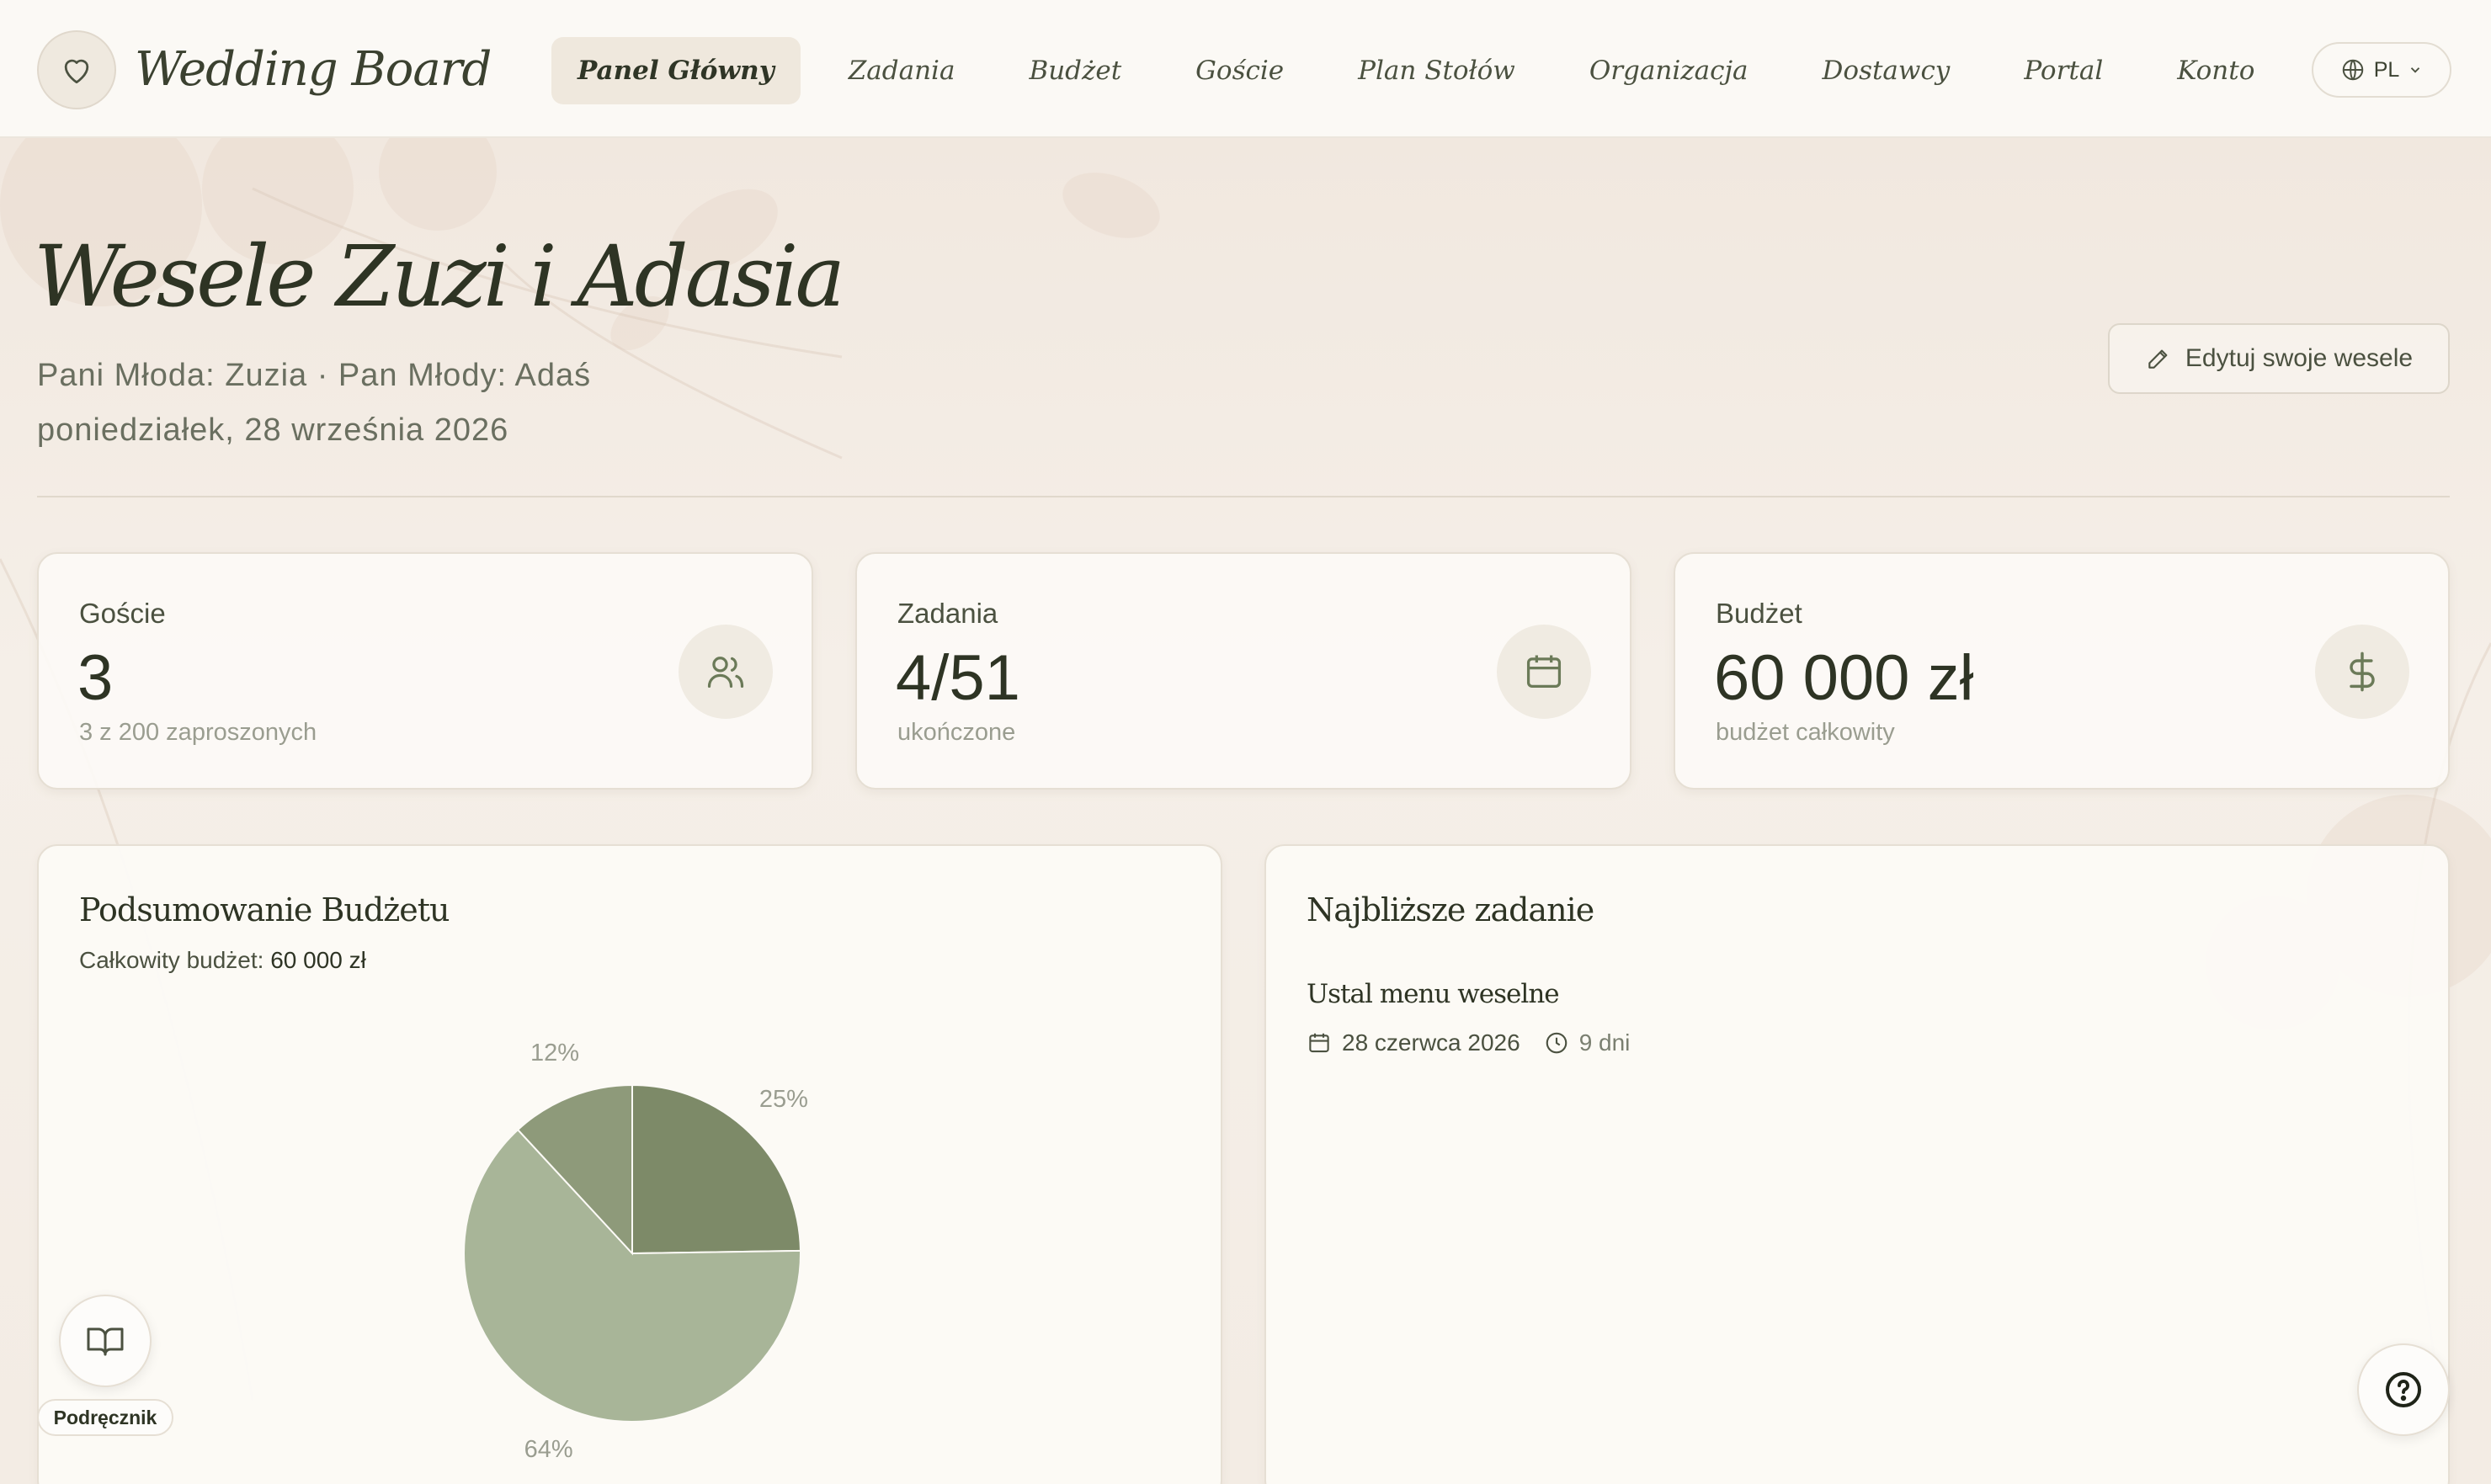 The width and height of the screenshot is (2491, 1484). I want to click on nav-panel-glowny: Panel Główny, so click(676, 70).